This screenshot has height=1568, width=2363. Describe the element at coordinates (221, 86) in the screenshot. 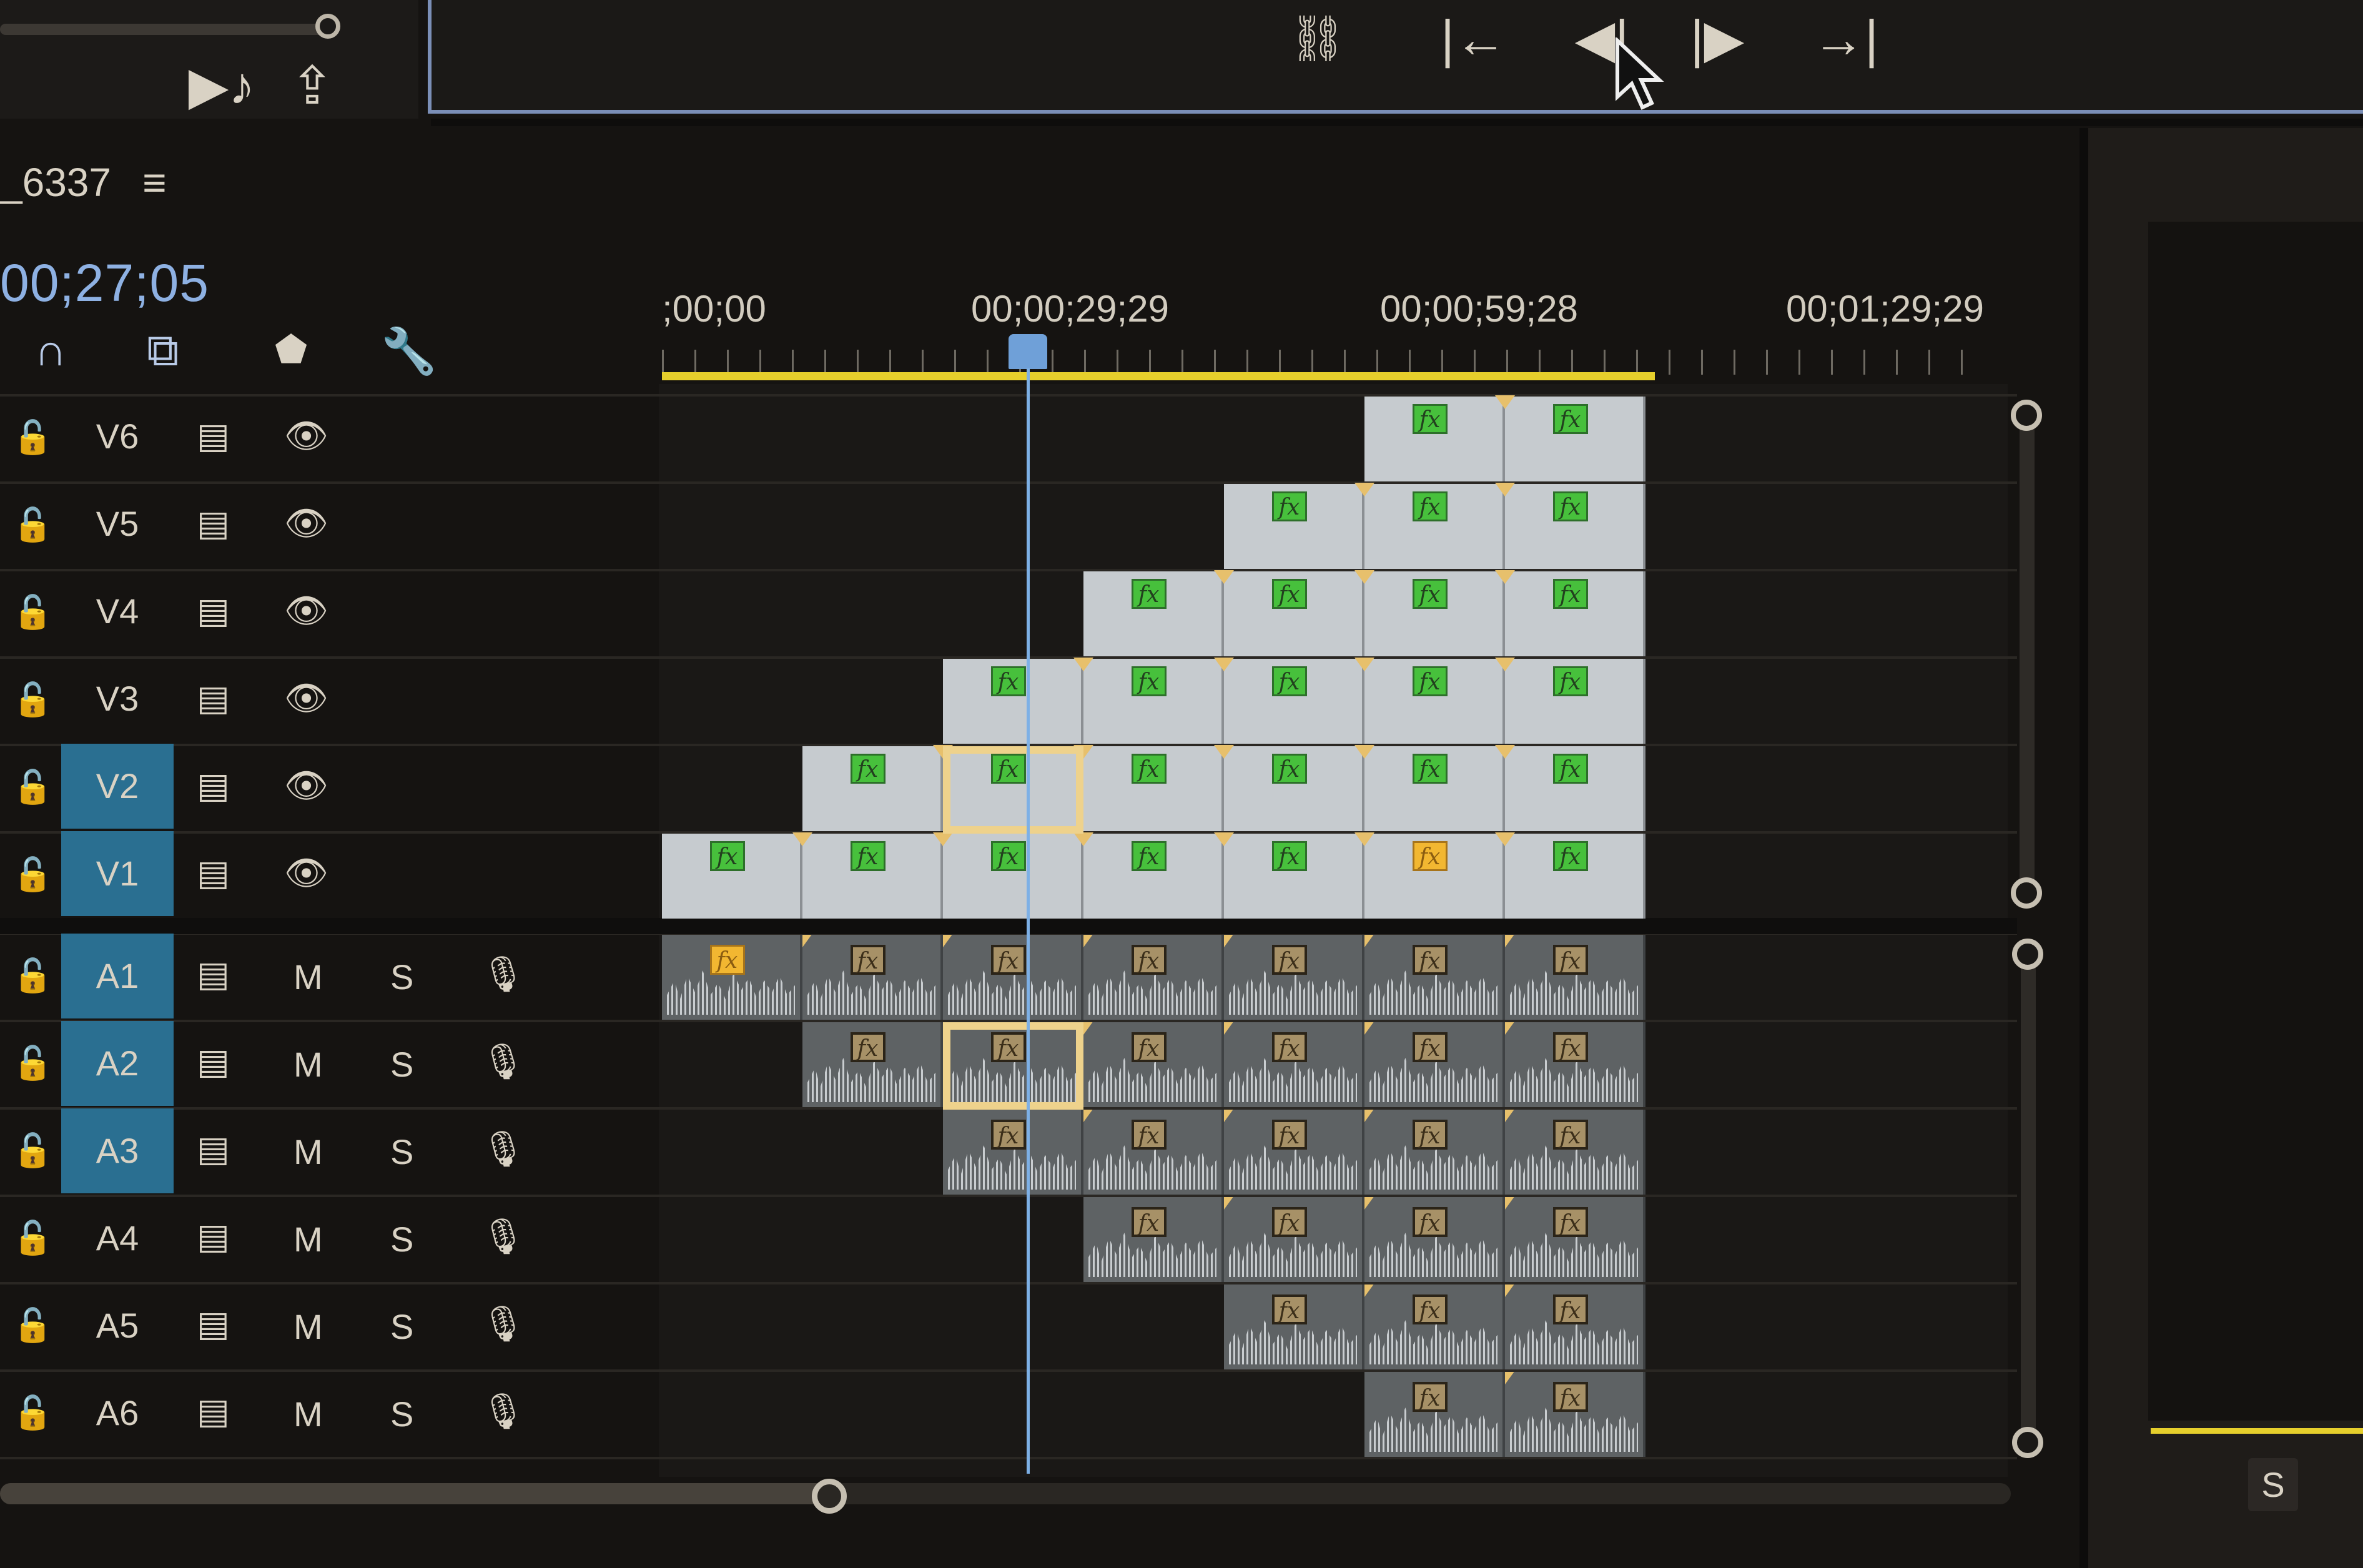

I see `insert-audio-icon: ▶♪` at that location.